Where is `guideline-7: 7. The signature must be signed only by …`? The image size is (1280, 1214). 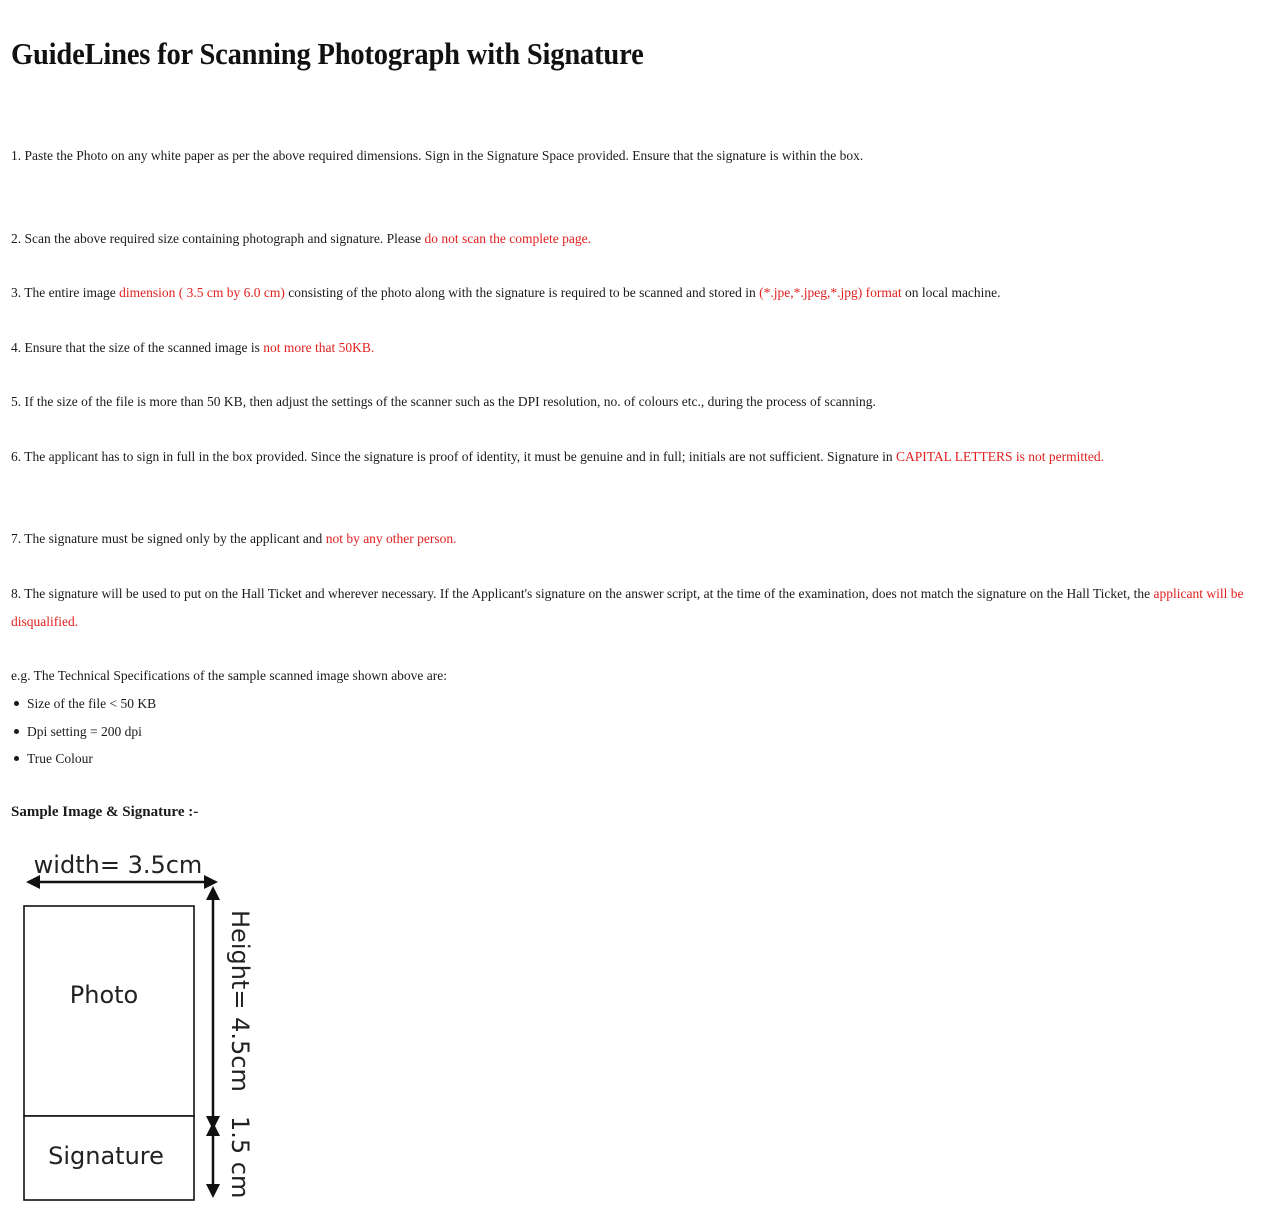 guideline-7: 7. The signature must be signed only by … is located at coordinates (640, 539).